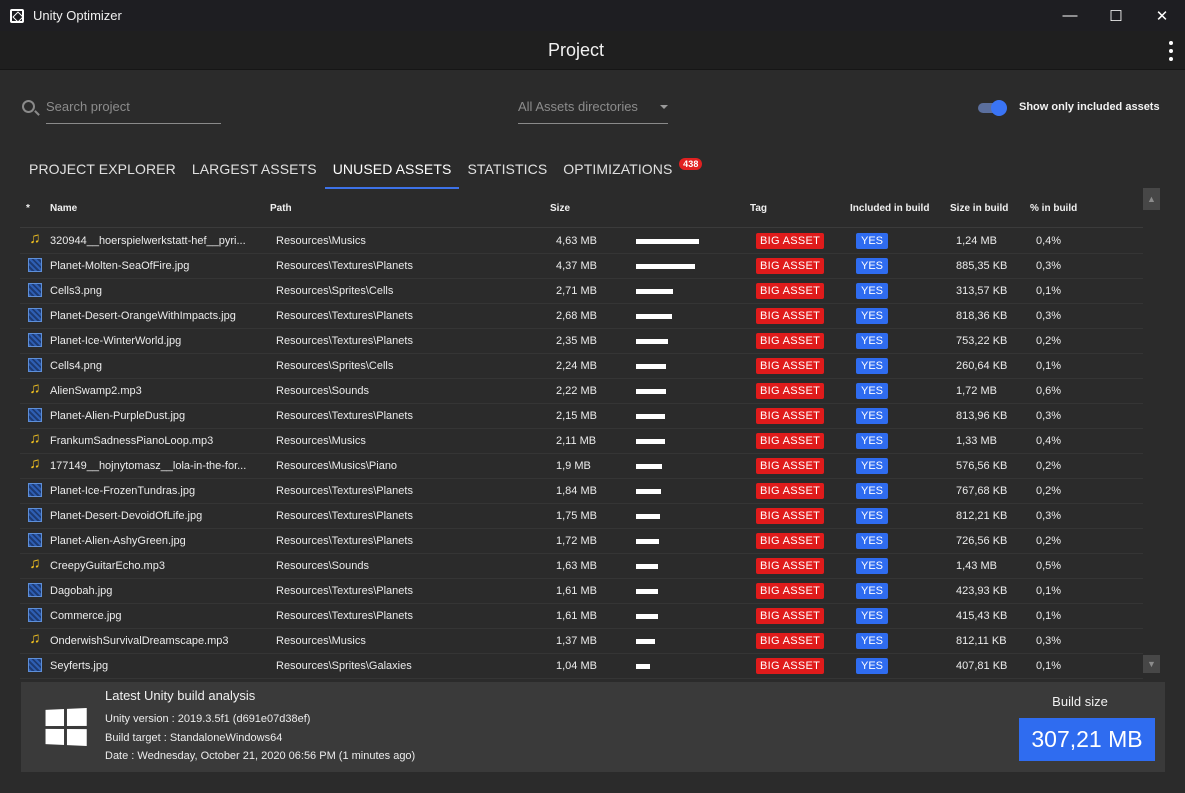 The height and width of the screenshot is (793, 1185). I want to click on asset-size: 1,63 MB, so click(576, 566).